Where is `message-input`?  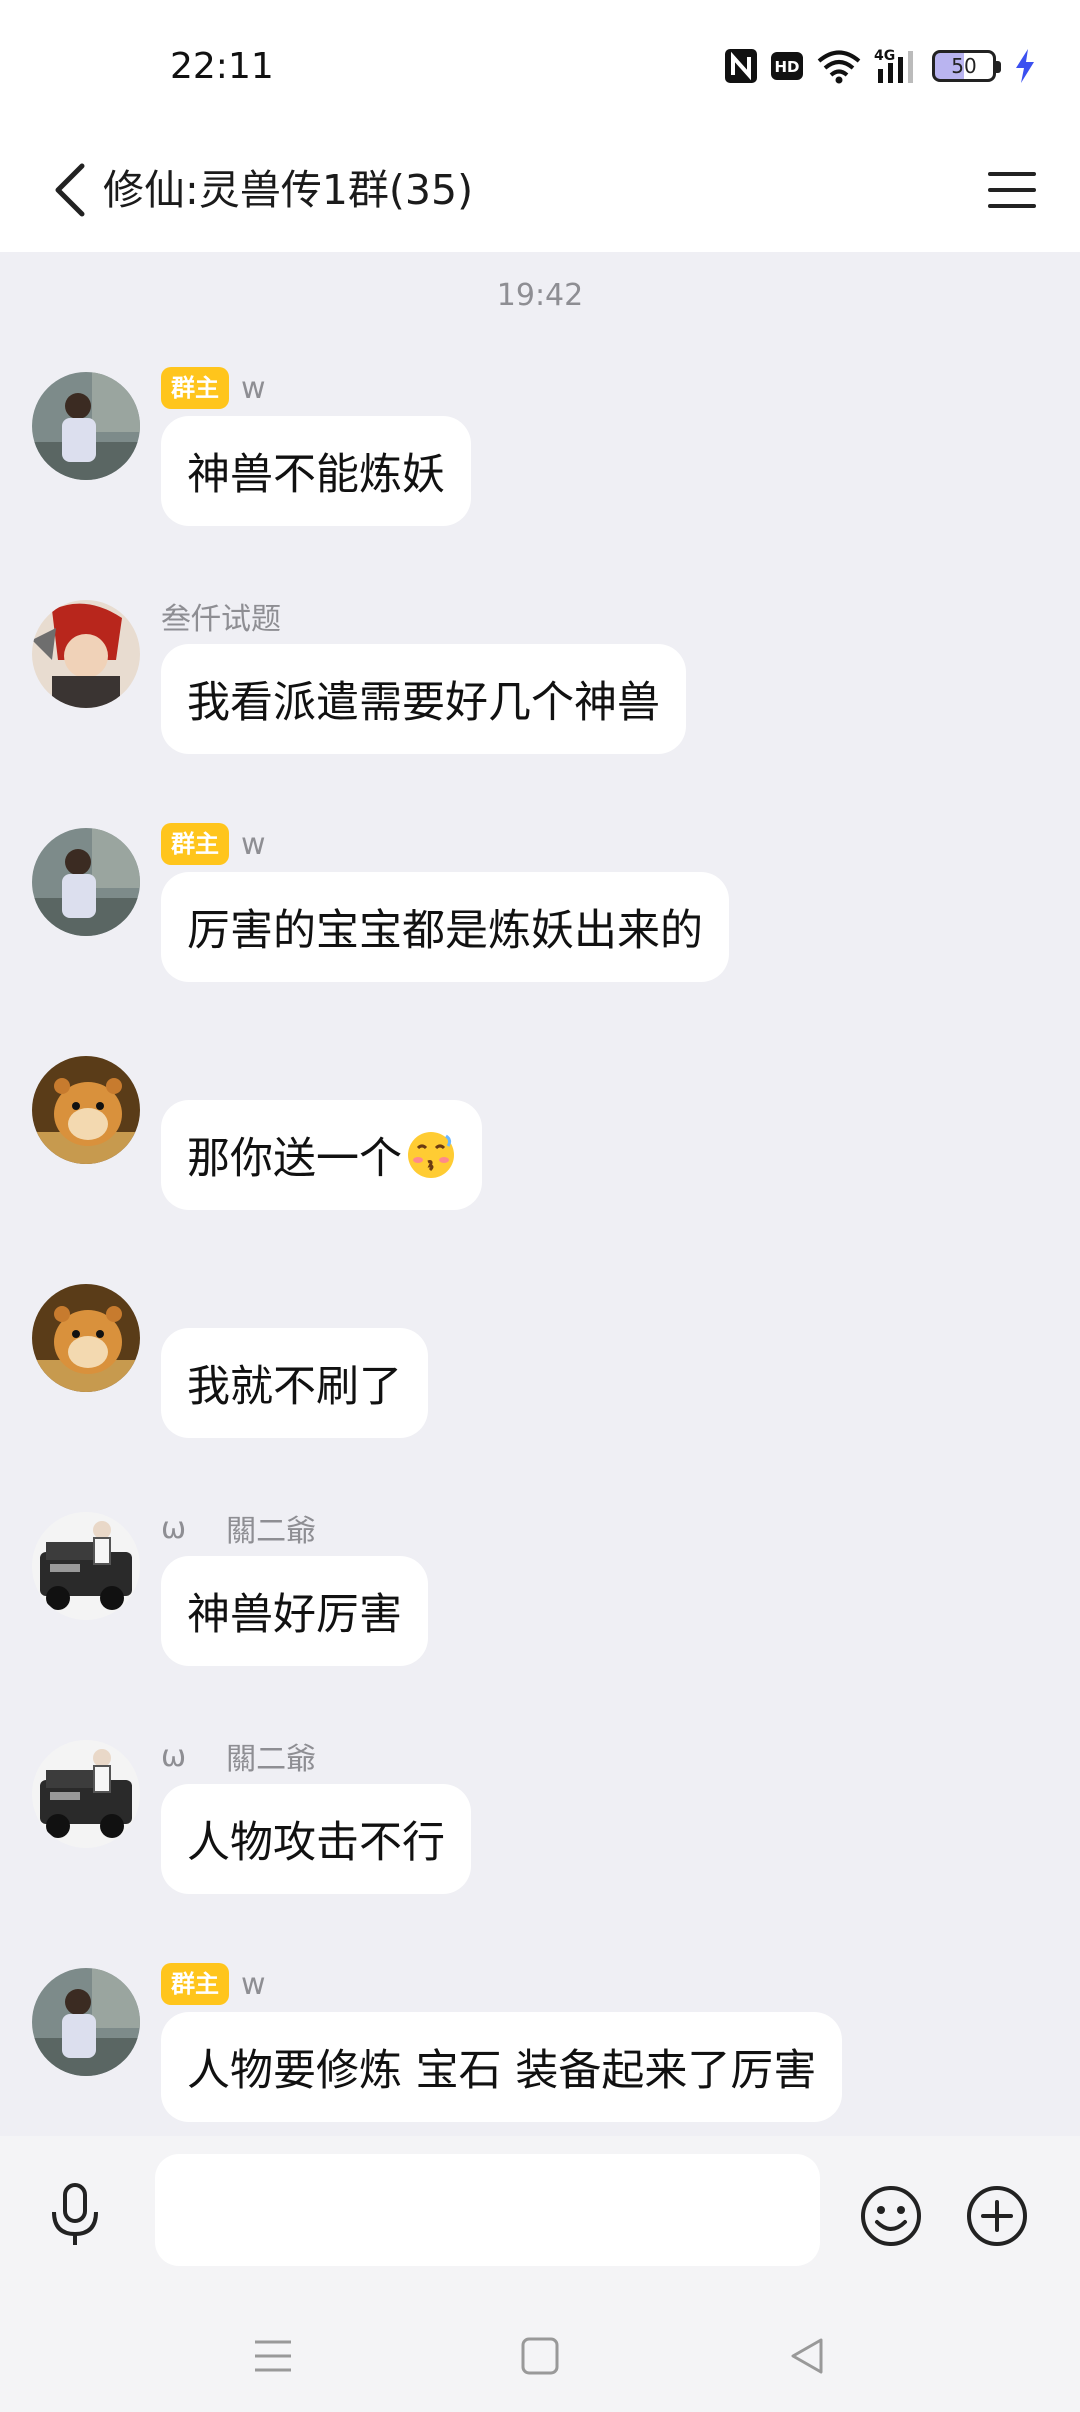 message-input is located at coordinates (487, 2210).